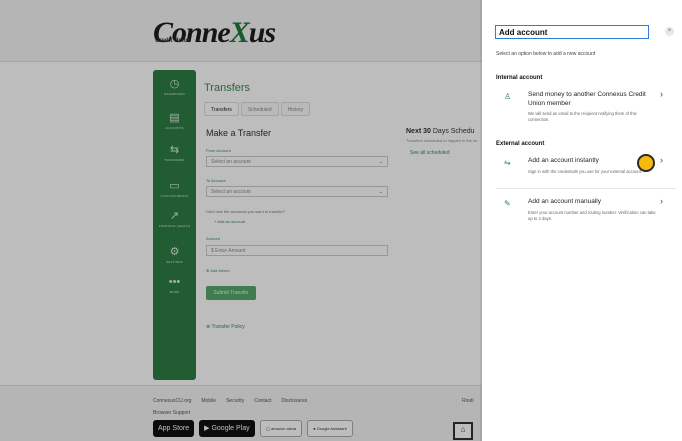 Image resolution: width=682 pixels, height=441 pixels. I want to click on person-icon: ♙, so click(508, 96).